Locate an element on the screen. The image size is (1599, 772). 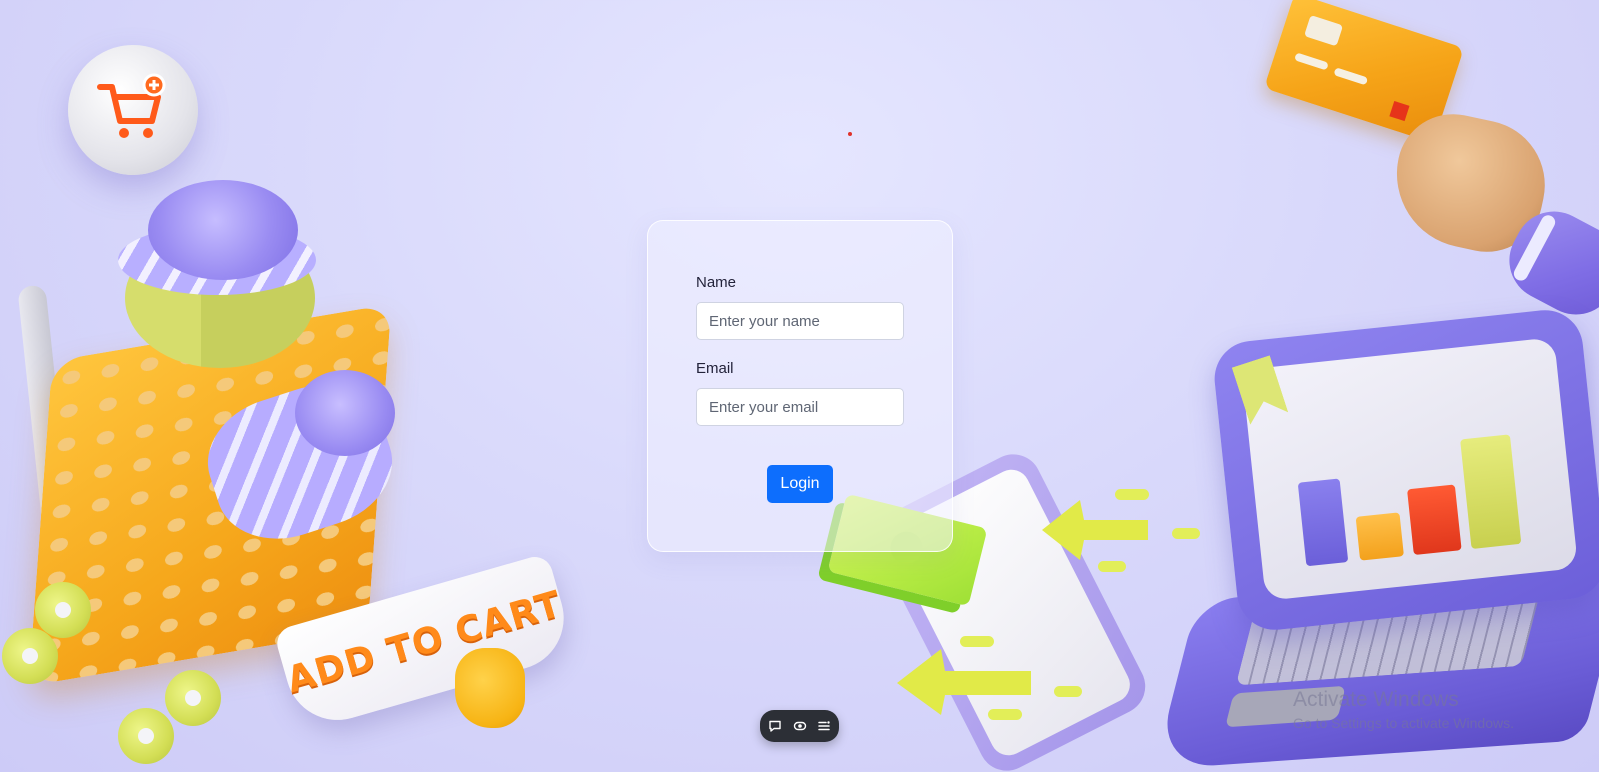
chat-icon is located at coordinates (775, 726).